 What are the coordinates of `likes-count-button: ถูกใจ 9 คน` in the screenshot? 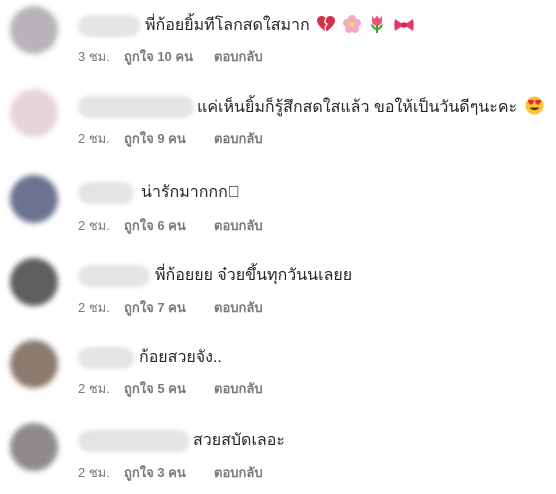 It's located at (169, 139).